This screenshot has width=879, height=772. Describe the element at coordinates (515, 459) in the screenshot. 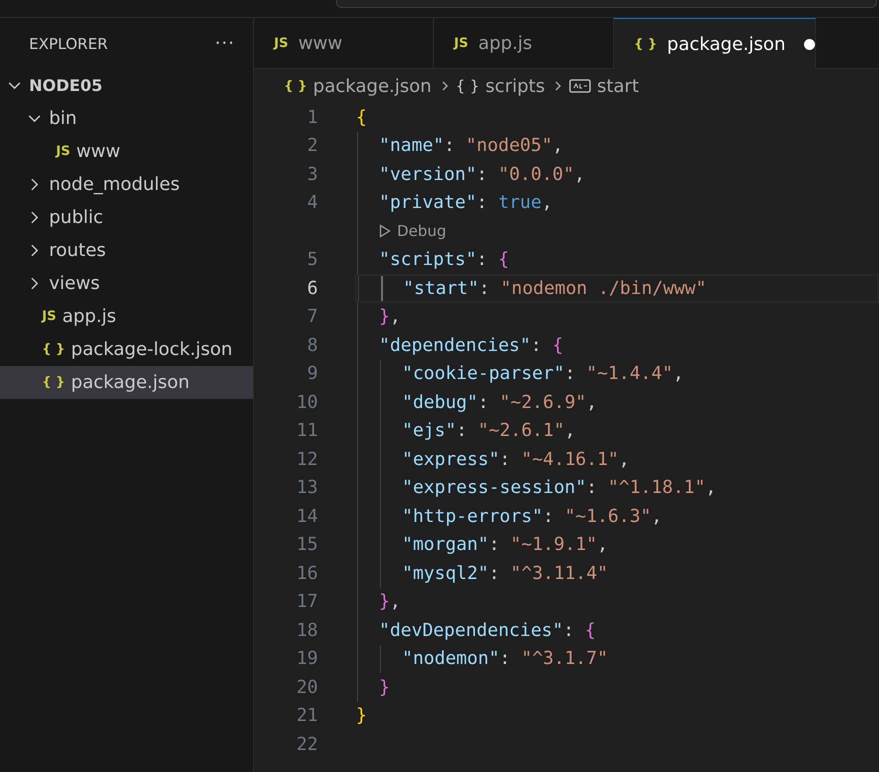

I see `code-line: "express": "~4.16.1",` at that location.